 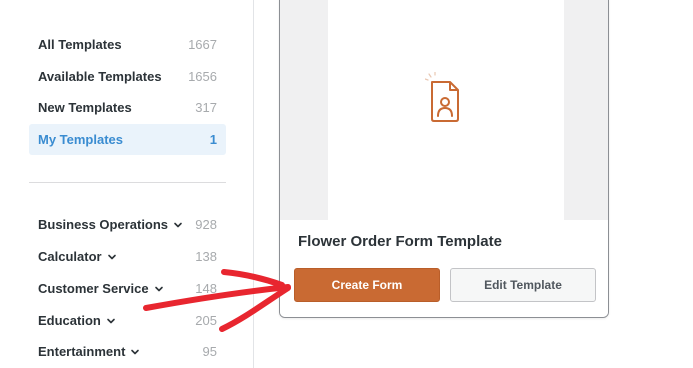 I want to click on sidebar-item-available-templates: Available Templates 1656, so click(x=127, y=76).